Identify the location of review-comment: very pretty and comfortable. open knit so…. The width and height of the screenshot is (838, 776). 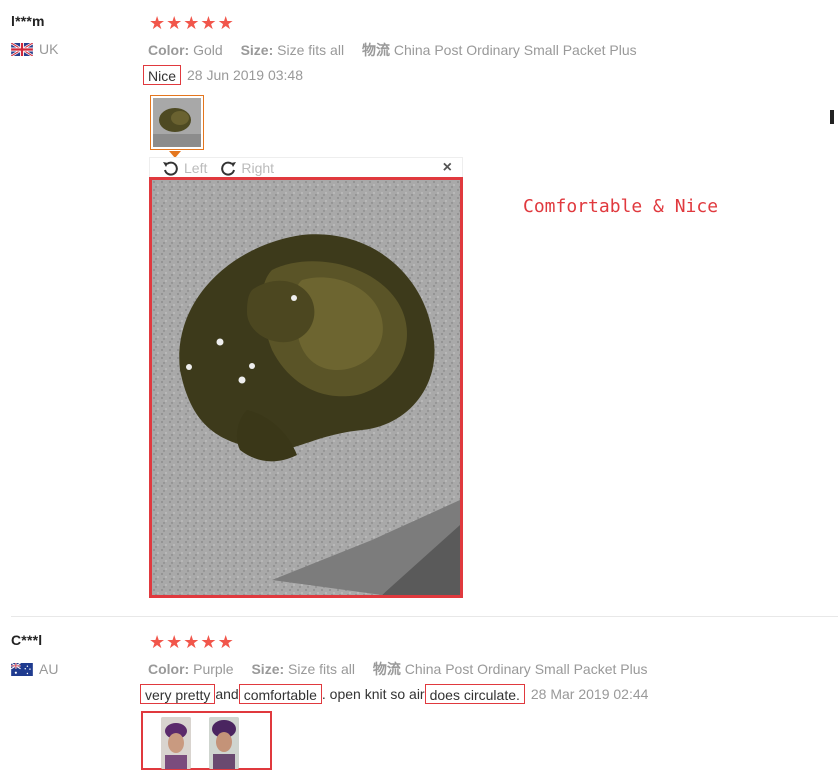
(394, 694).